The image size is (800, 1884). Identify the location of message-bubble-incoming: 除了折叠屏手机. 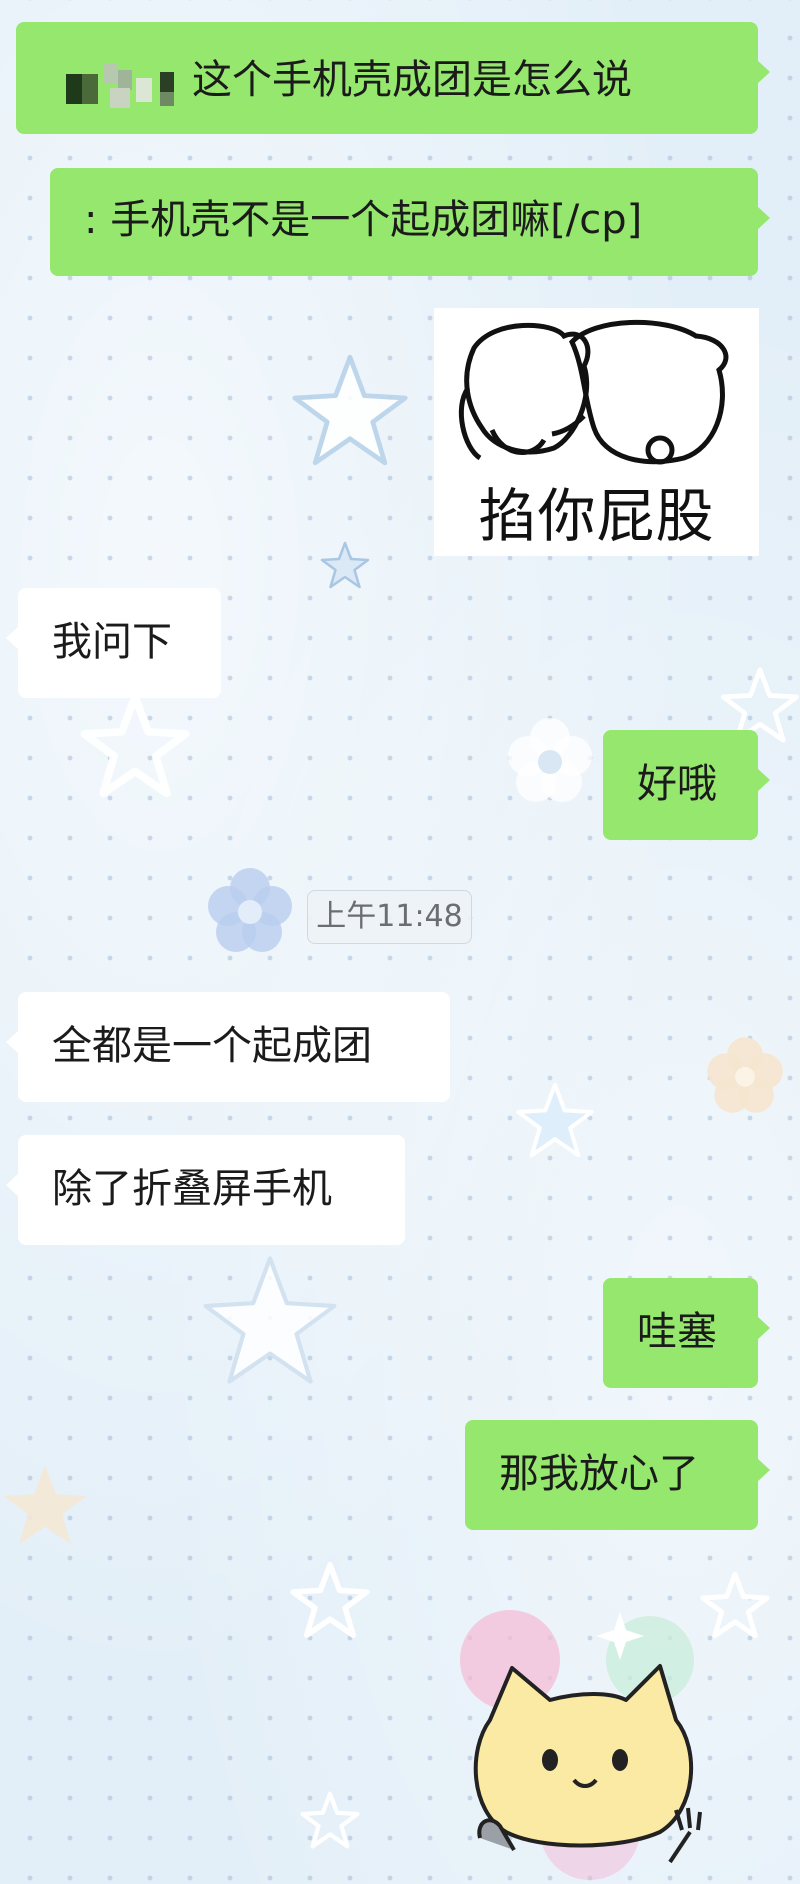
(205, 1190).